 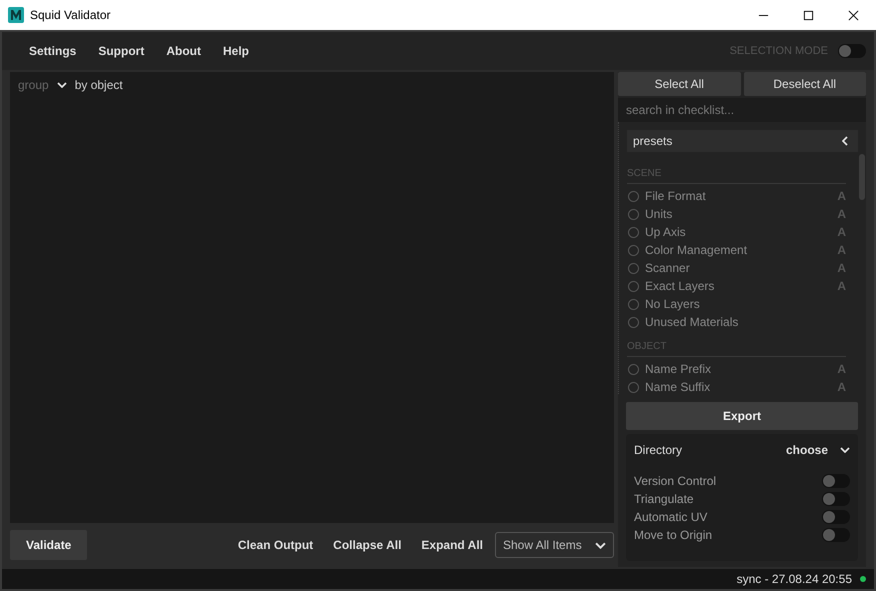 What do you see at coordinates (845, 141) in the screenshot?
I see `chevron-left-icon` at bounding box center [845, 141].